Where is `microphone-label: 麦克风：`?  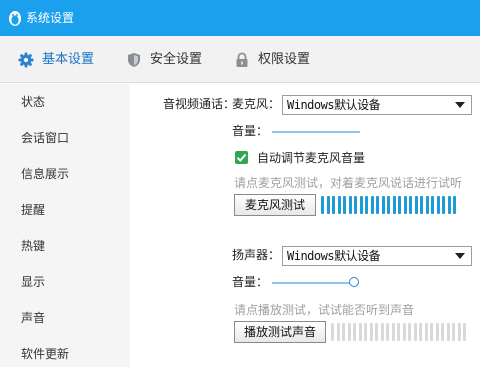
microphone-label: 麦克风： is located at coordinates (256, 104).